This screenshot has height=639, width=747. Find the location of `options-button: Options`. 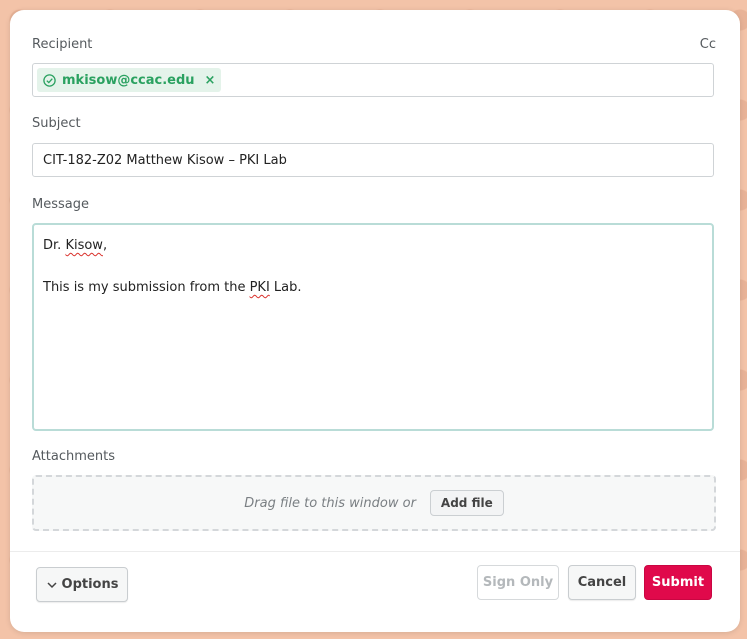

options-button: Options is located at coordinates (82, 584).